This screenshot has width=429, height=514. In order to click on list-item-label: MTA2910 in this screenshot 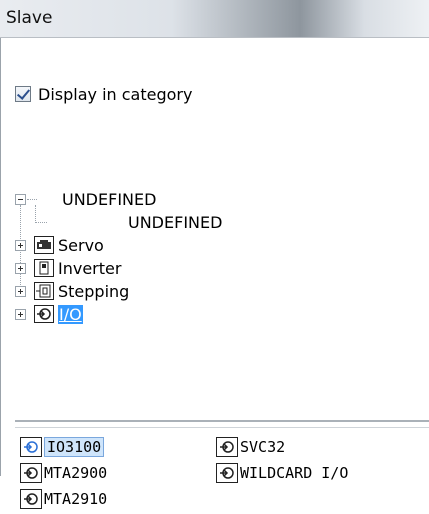, I will do `click(76, 499)`.